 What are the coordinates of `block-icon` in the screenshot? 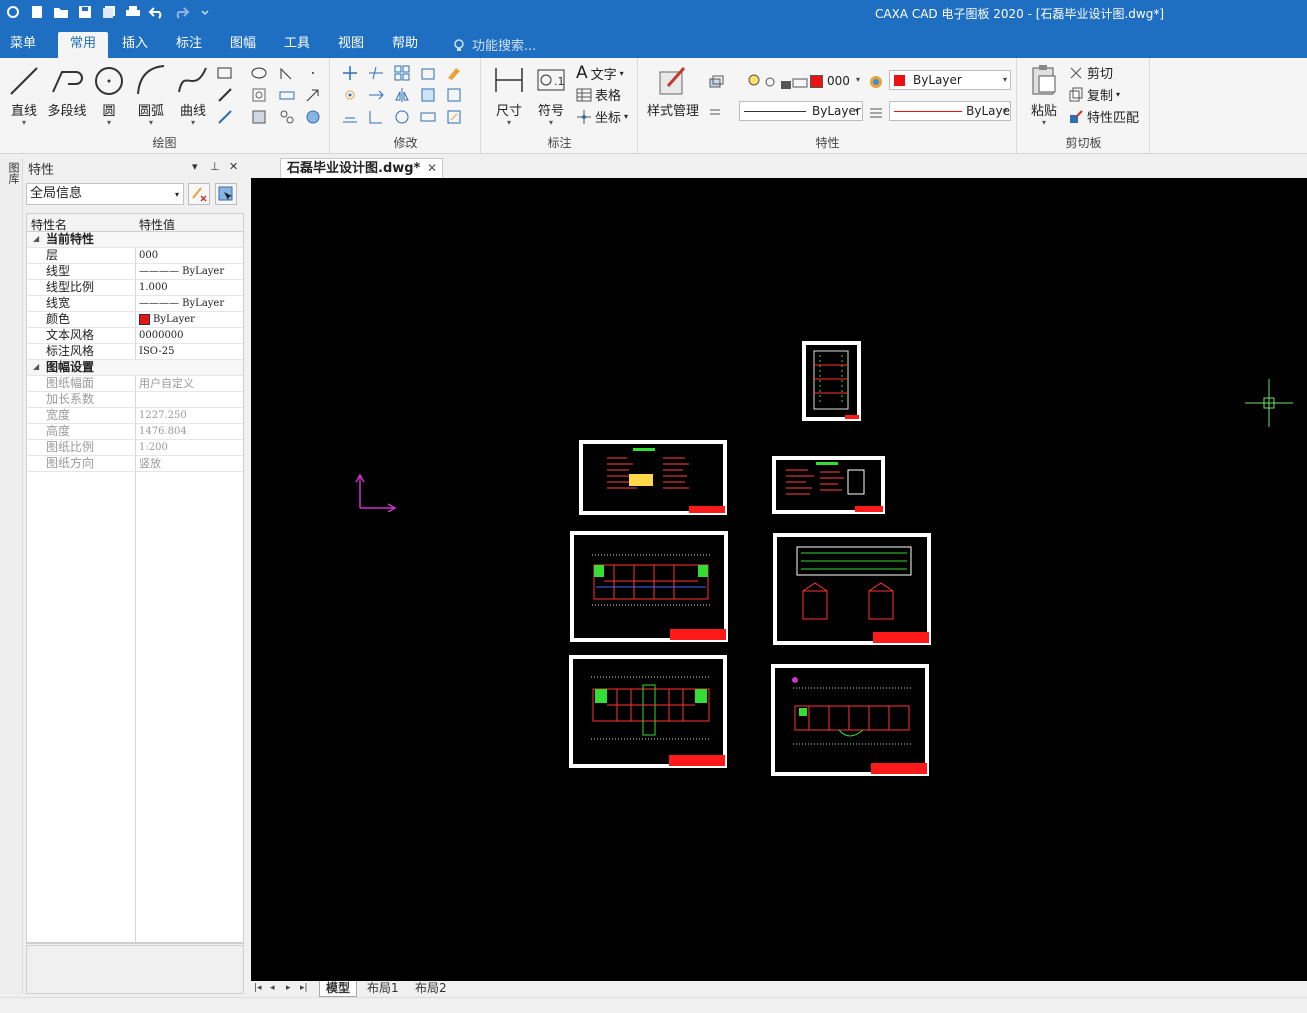 It's located at (259, 117).